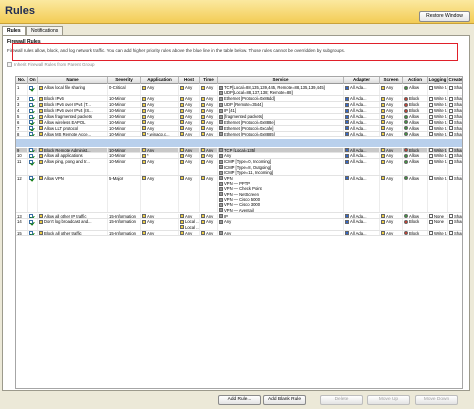  What do you see at coordinates (455, 80) in the screenshot?
I see `column-header-create: Create` at bounding box center [455, 80].